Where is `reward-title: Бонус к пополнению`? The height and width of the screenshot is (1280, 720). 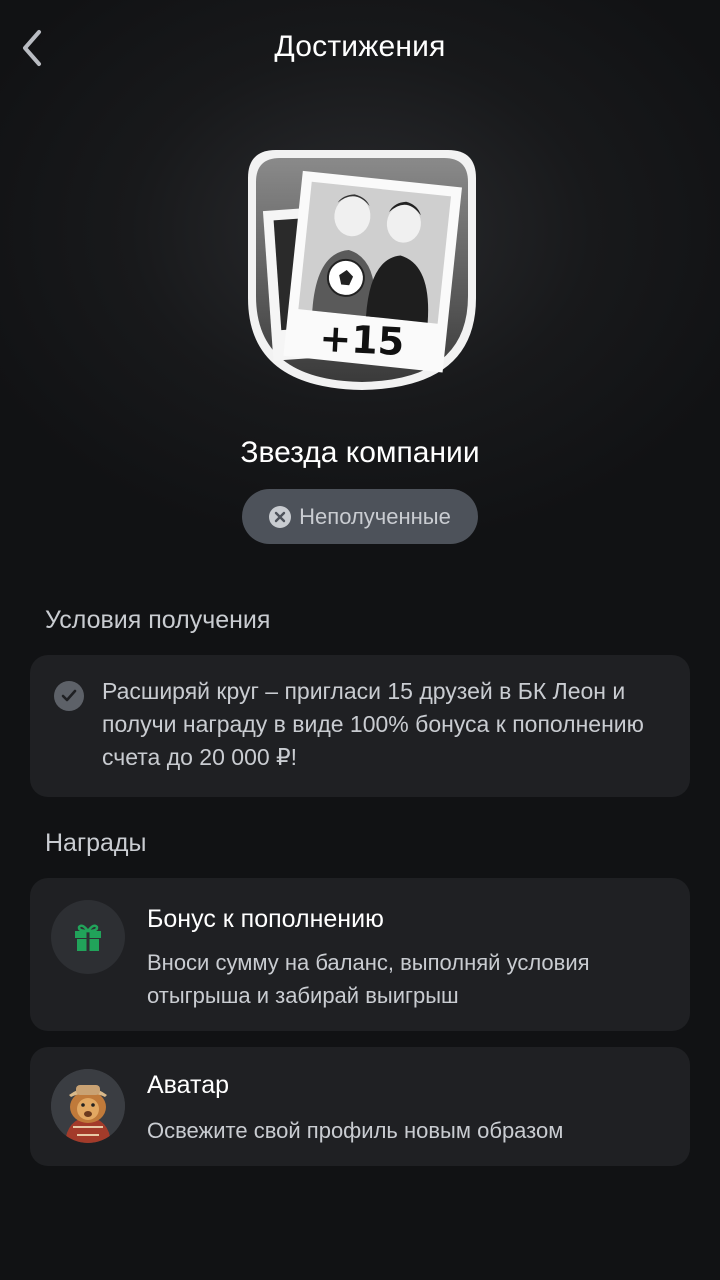 reward-title: Бонус к пополнению is located at coordinates (265, 919).